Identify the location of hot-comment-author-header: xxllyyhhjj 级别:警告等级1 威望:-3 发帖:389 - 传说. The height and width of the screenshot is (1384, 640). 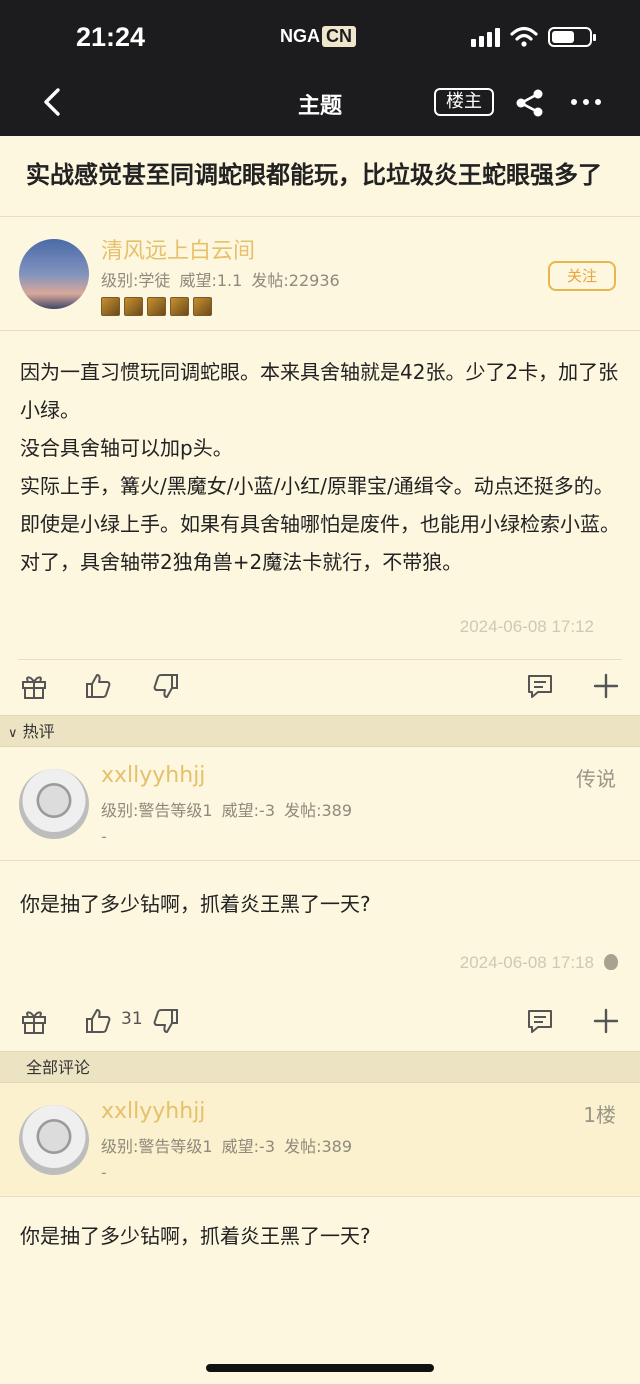
(320, 804).